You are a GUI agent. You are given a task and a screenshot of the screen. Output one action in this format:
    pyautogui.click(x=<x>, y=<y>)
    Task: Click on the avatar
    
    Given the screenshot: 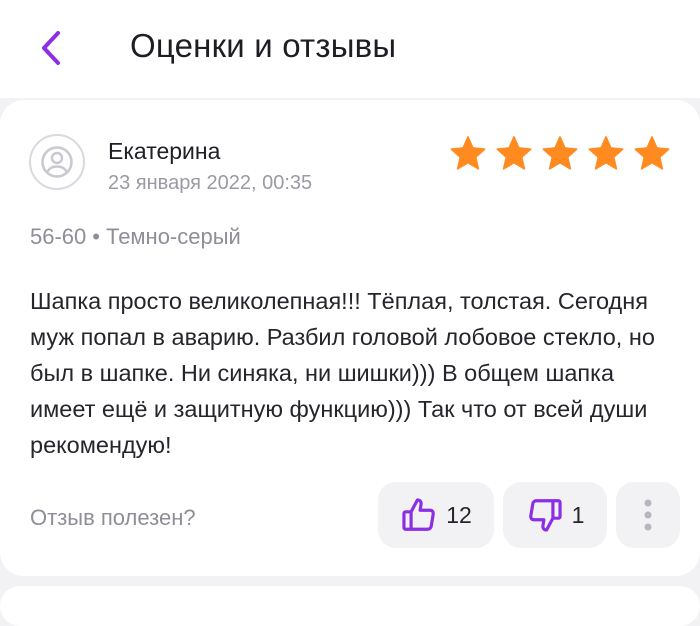 What is the action you would take?
    pyautogui.click(x=57, y=162)
    